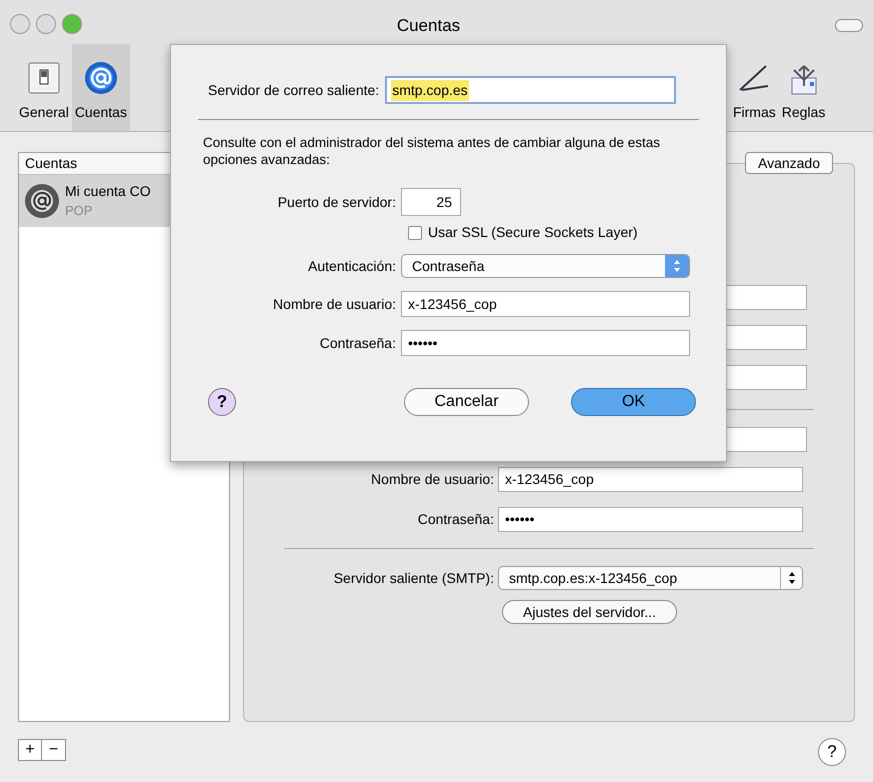 The height and width of the screenshot is (782, 873). Describe the element at coordinates (20, 24) in the screenshot. I see `close-button` at that location.